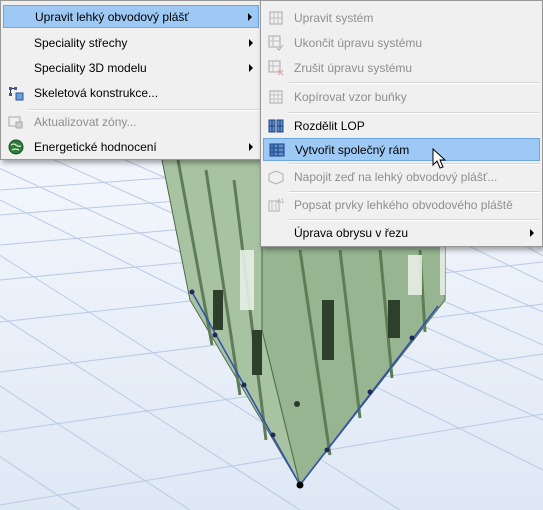 The width and height of the screenshot is (543, 510). Describe the element at coordinates (95, 147) in the screenshot. I see `menu-item-label: Energetické hodnocení` at that location.